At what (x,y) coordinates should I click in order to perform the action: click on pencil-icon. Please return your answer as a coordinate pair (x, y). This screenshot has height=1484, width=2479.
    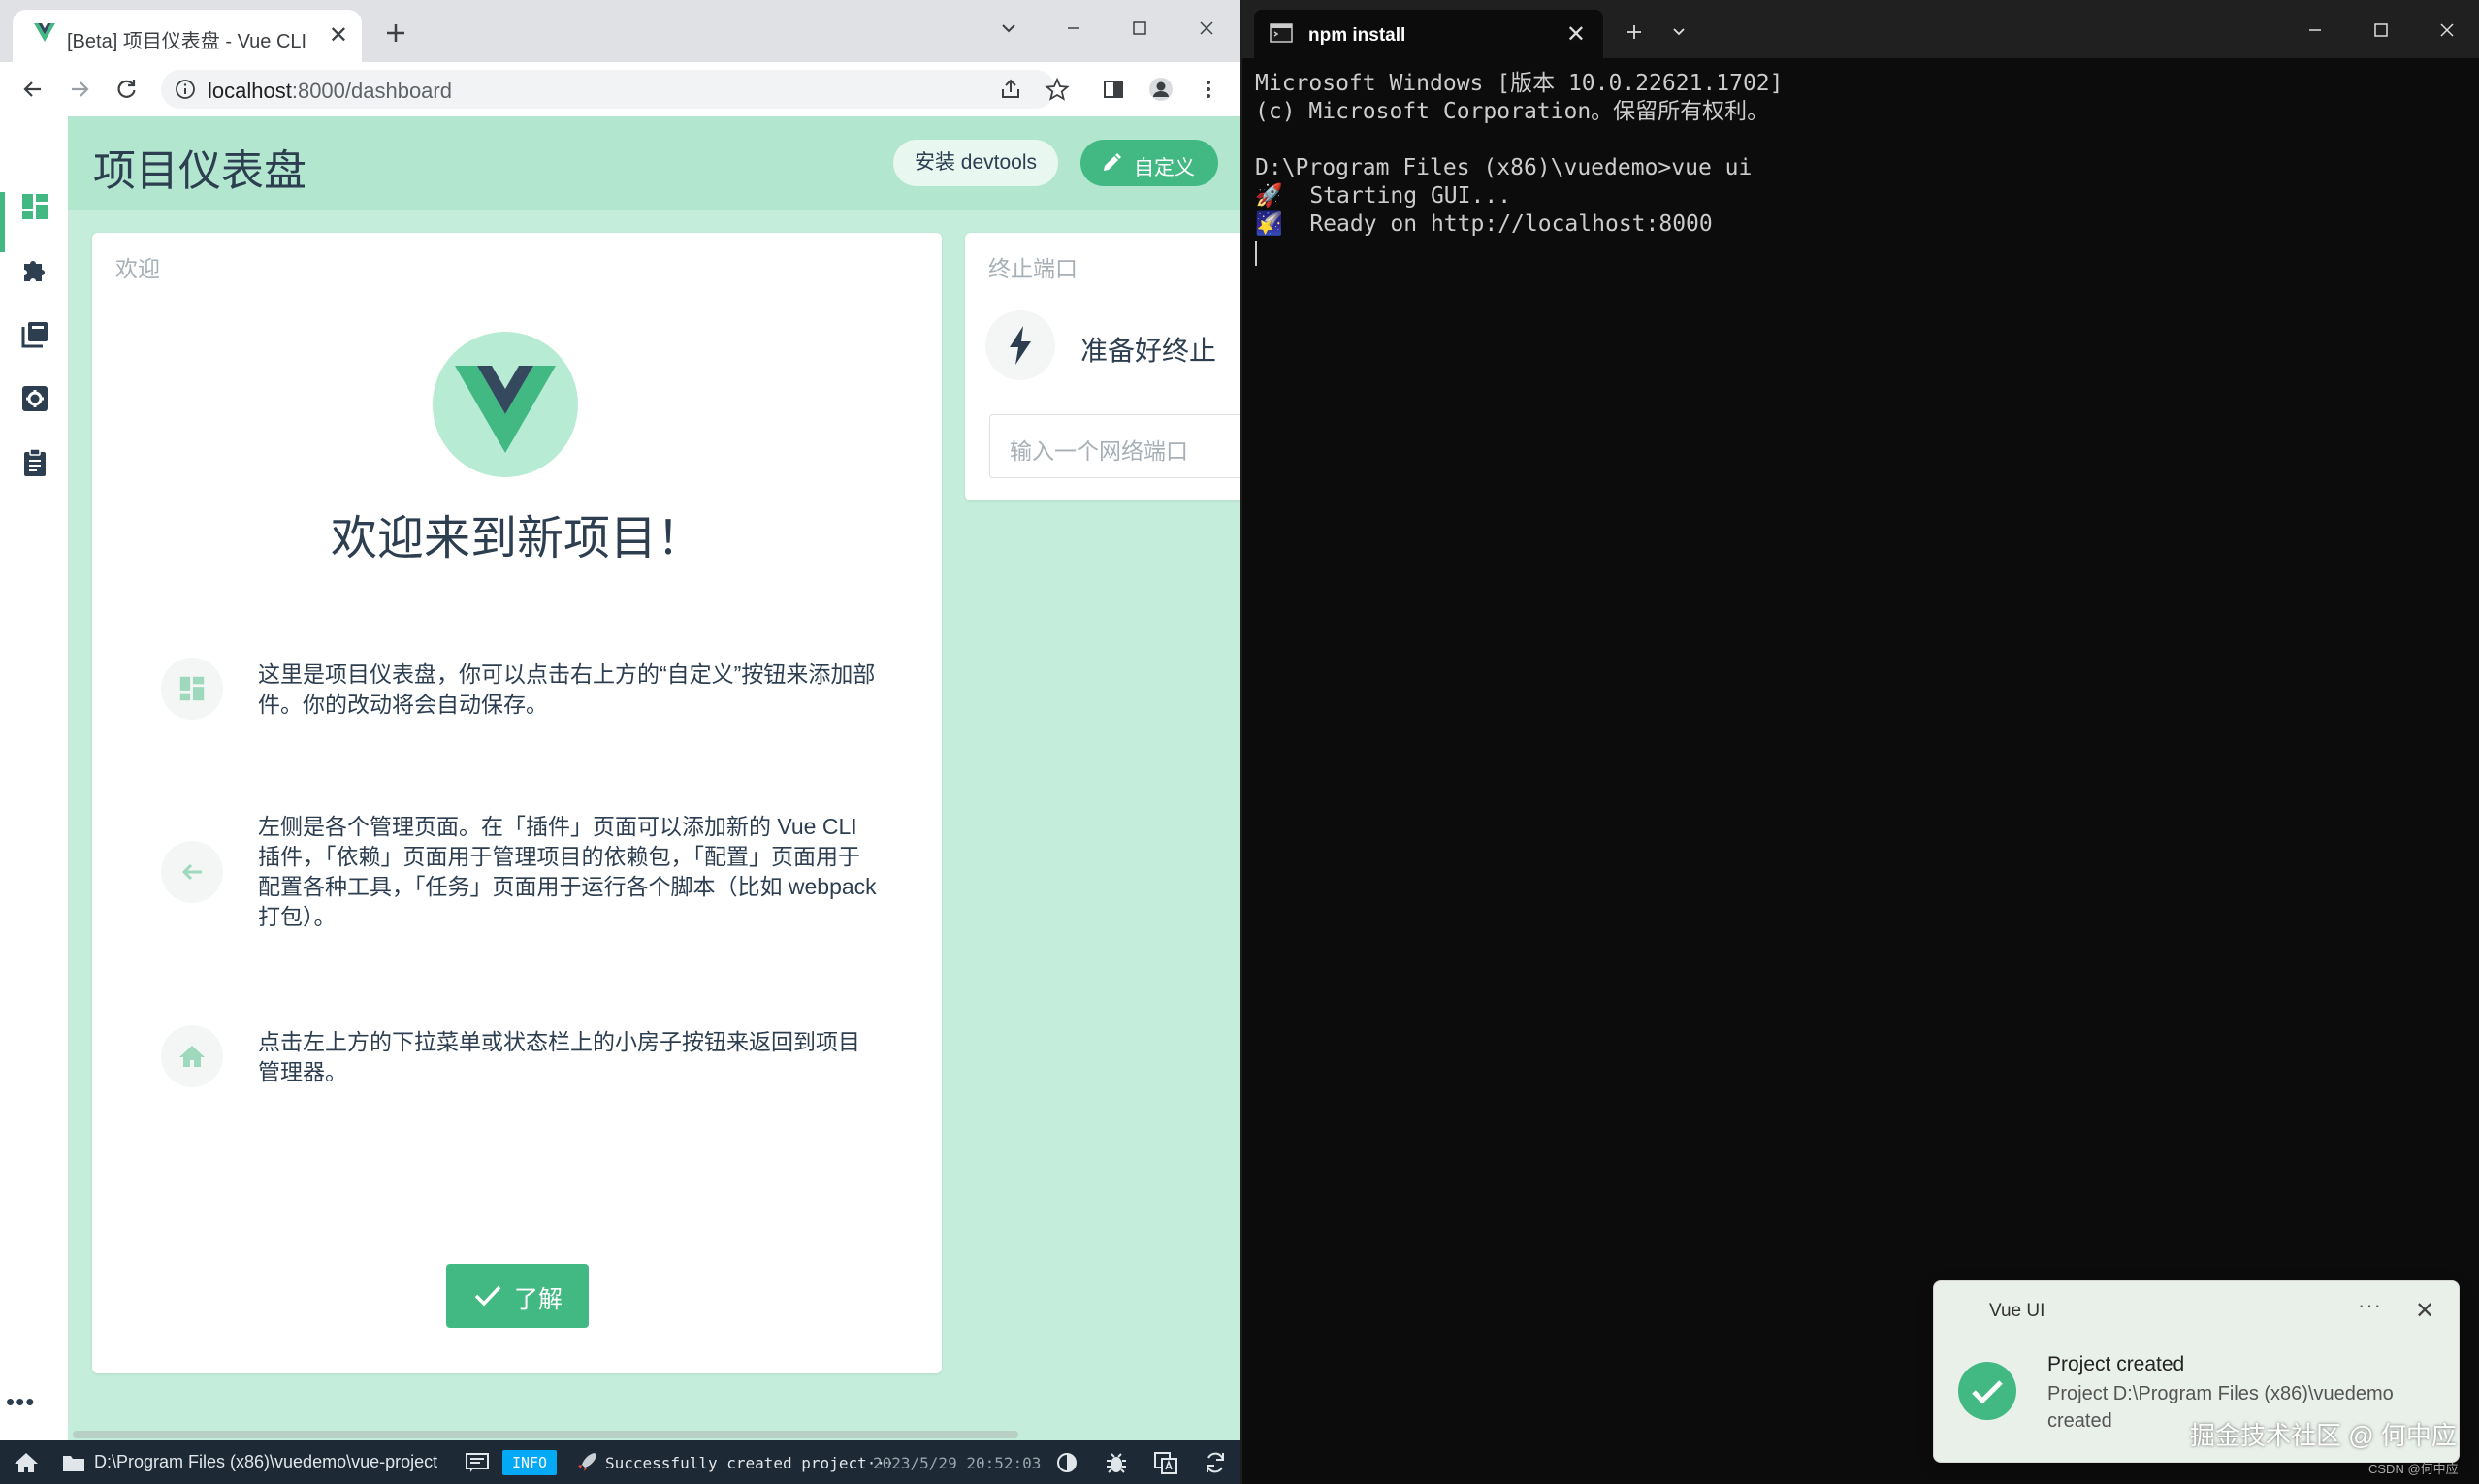
    Looking at the image, I should click on (1111, 163).